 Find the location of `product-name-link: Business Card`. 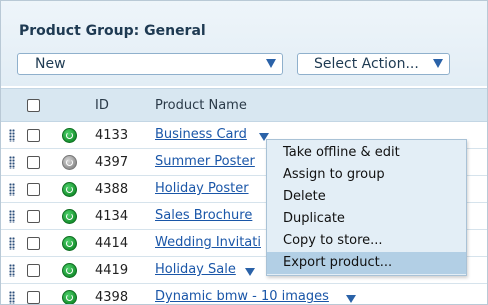

product-name-link: Business Card is located at coordinates (201, 134).